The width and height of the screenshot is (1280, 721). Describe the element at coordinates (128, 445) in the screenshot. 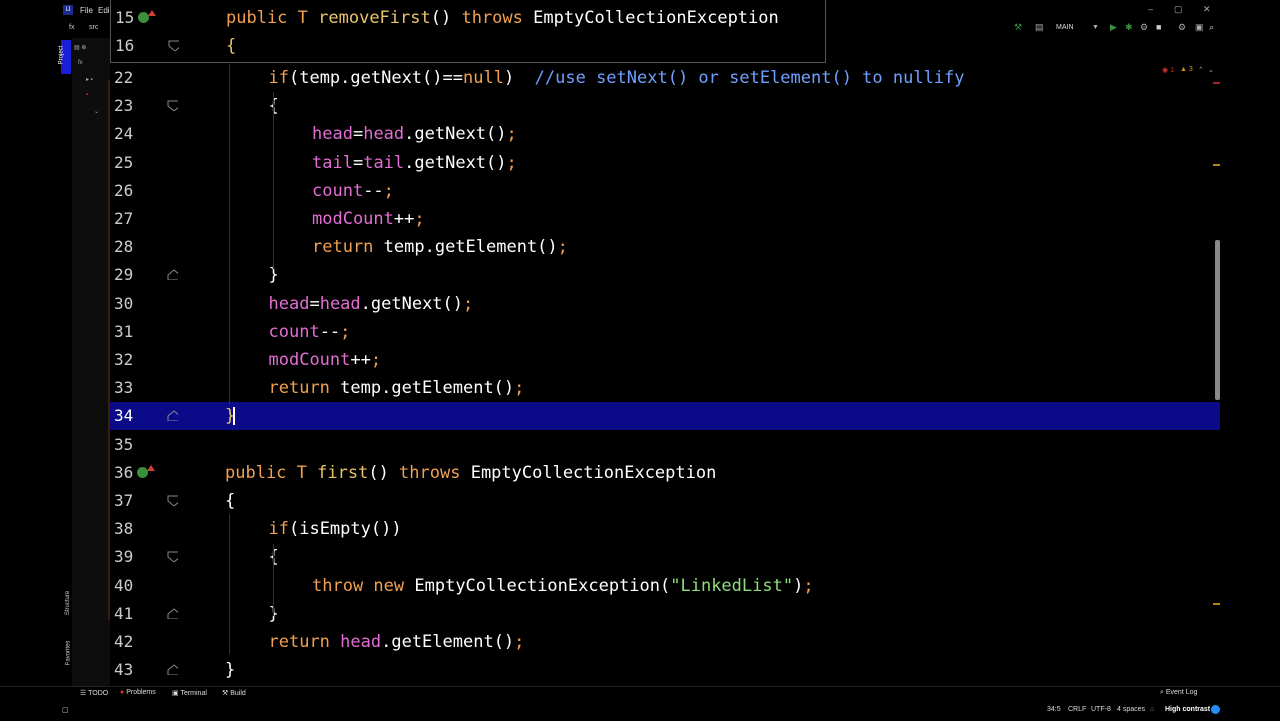

I see `line-number: 35` at that location.